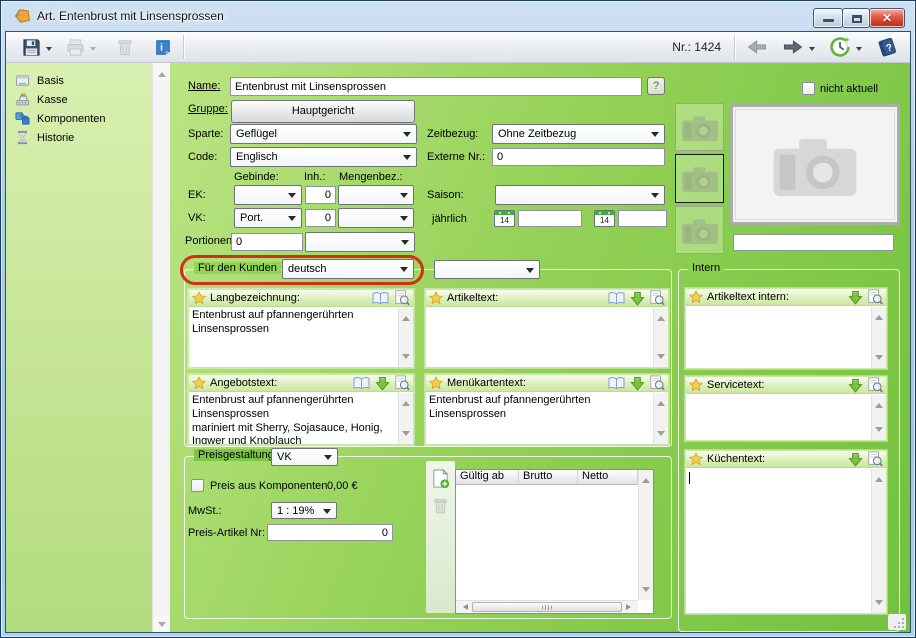 The height and width of the screenshot is (638, 916). What do you see at coordinates (504, 218) in the screenshot?
I see `calendar-button-von: 14` at bounding box center [504, 218].